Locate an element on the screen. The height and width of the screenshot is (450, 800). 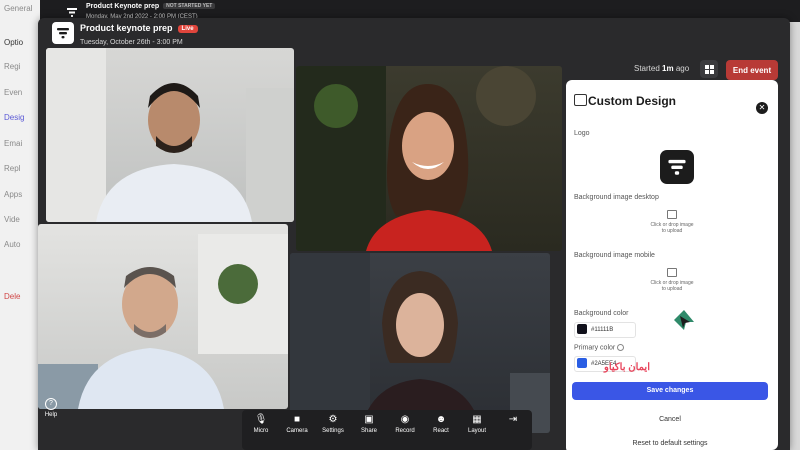
cancel-button: Cancel is located at coordinates (670, 419).